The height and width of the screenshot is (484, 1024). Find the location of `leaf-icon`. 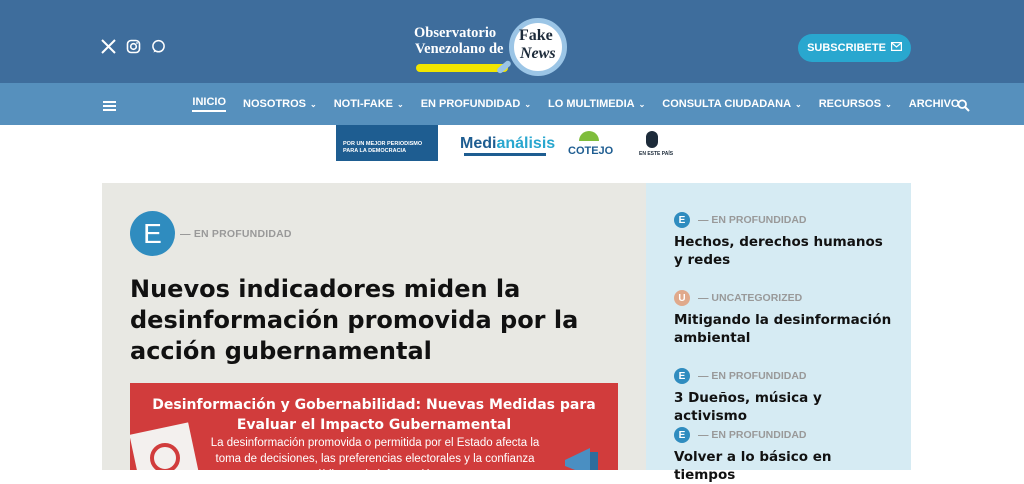

leaf-icon is located at coordinates (589, 136).